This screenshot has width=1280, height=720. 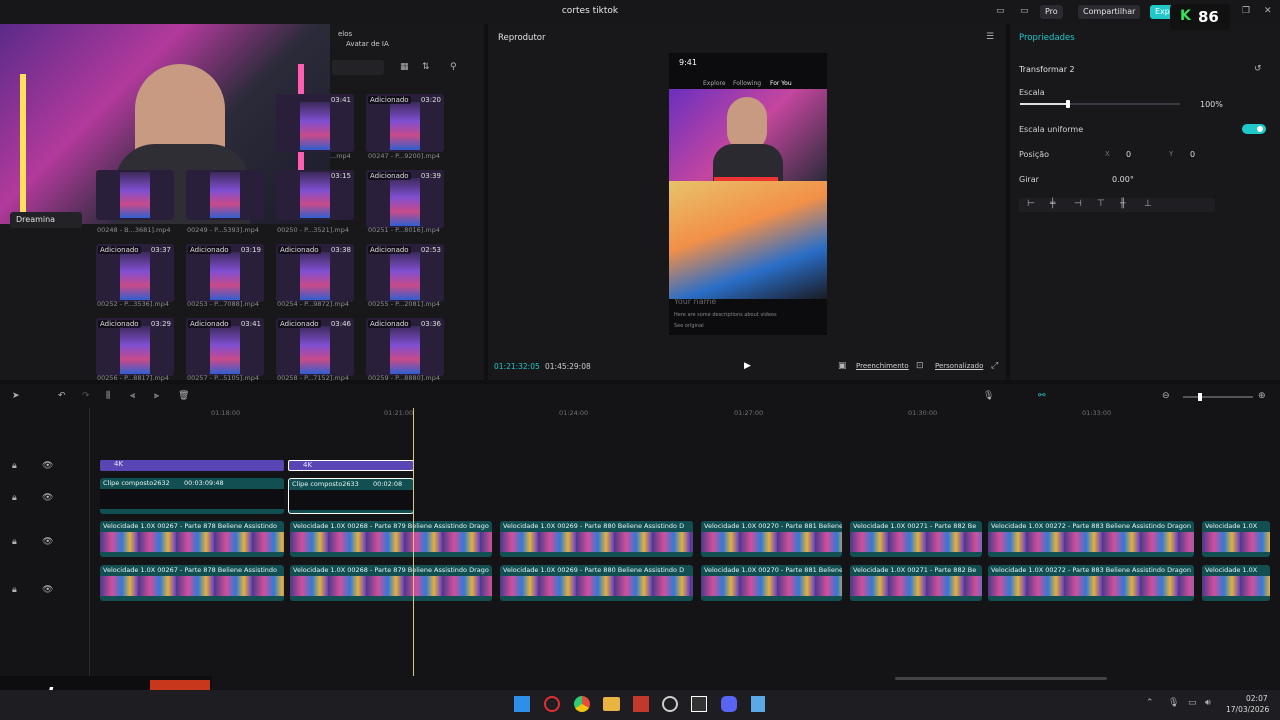 What do you see at coordinates (729, 704) in the screenshot?
I see `discord-icon` at bounding box center [729, 704].